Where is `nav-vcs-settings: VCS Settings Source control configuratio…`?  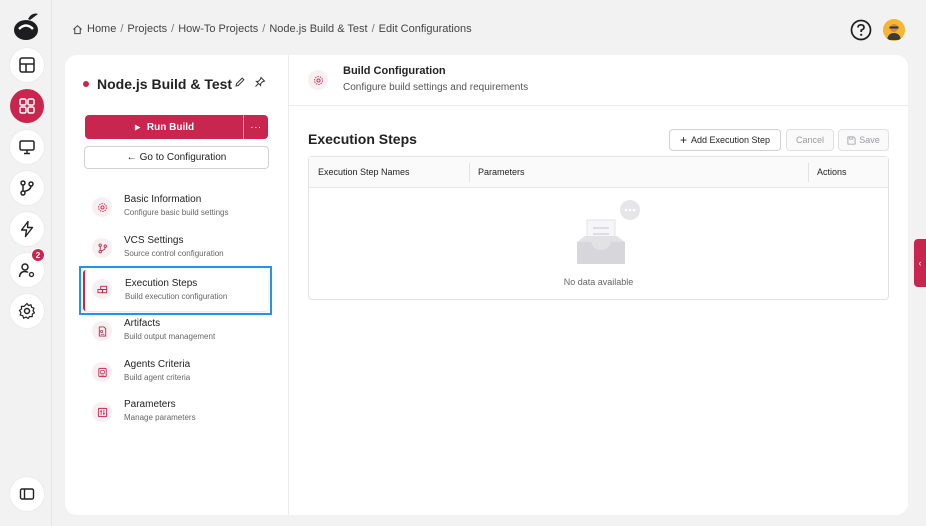 nav-vcs-settings: VCS Settings Source control configuratio… is located at coordinates (176, 249).